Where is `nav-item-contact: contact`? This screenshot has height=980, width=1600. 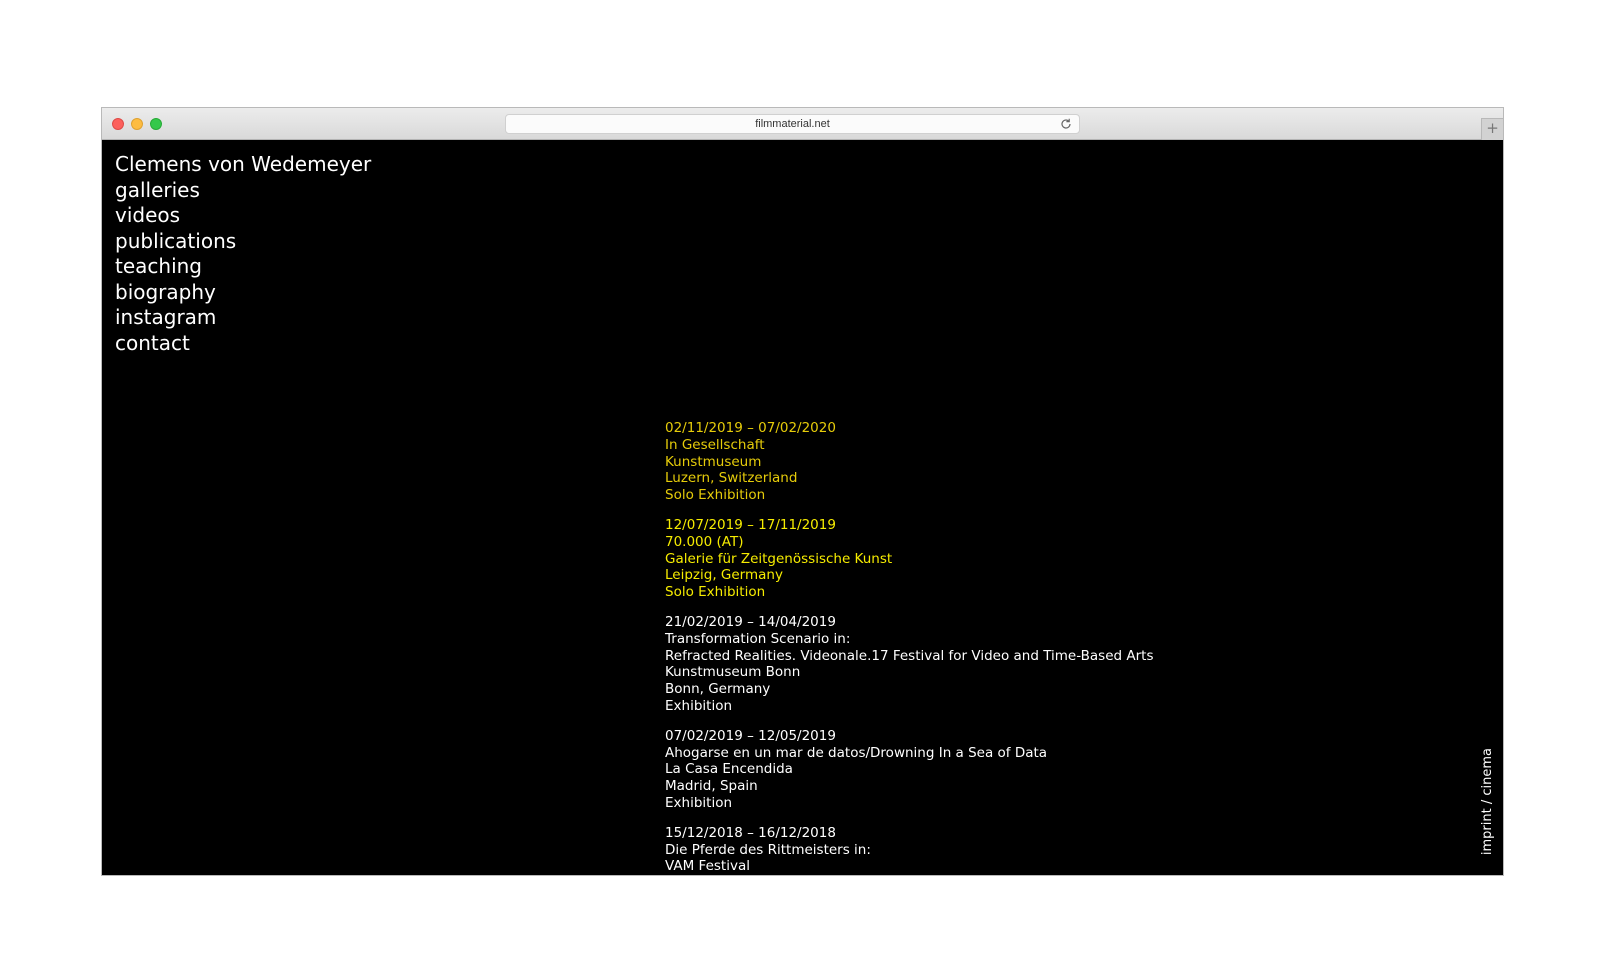 nav-item-contact: contact is located at coordinates (243, 344).